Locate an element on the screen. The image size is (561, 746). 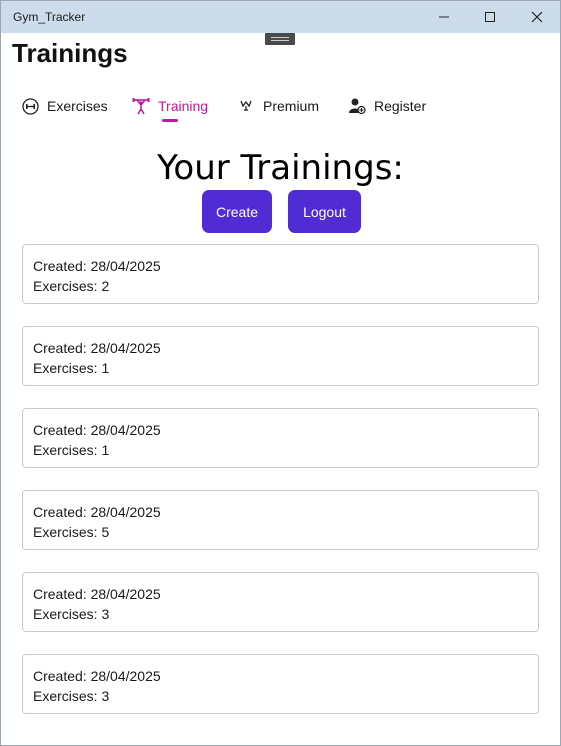
maximize-icon is located at coordinates (490, 17).